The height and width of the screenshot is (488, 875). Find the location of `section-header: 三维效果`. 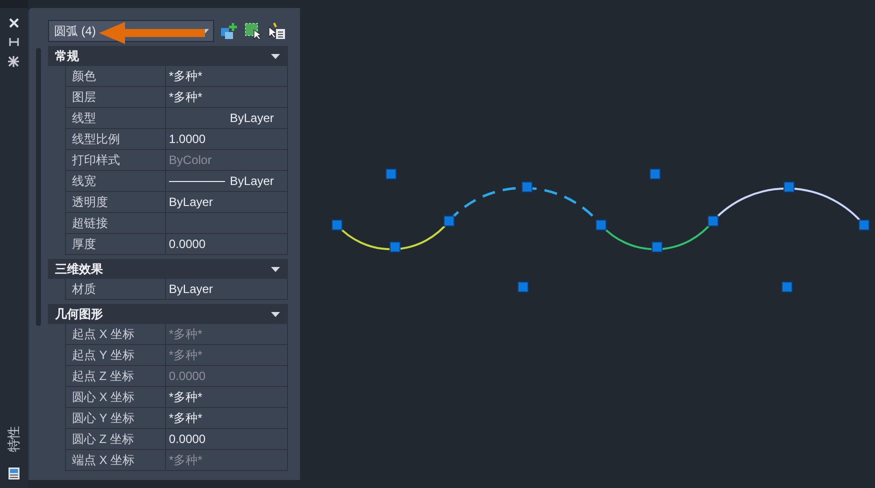

section-header: 三维效果 is located at coordinates (168, 269).